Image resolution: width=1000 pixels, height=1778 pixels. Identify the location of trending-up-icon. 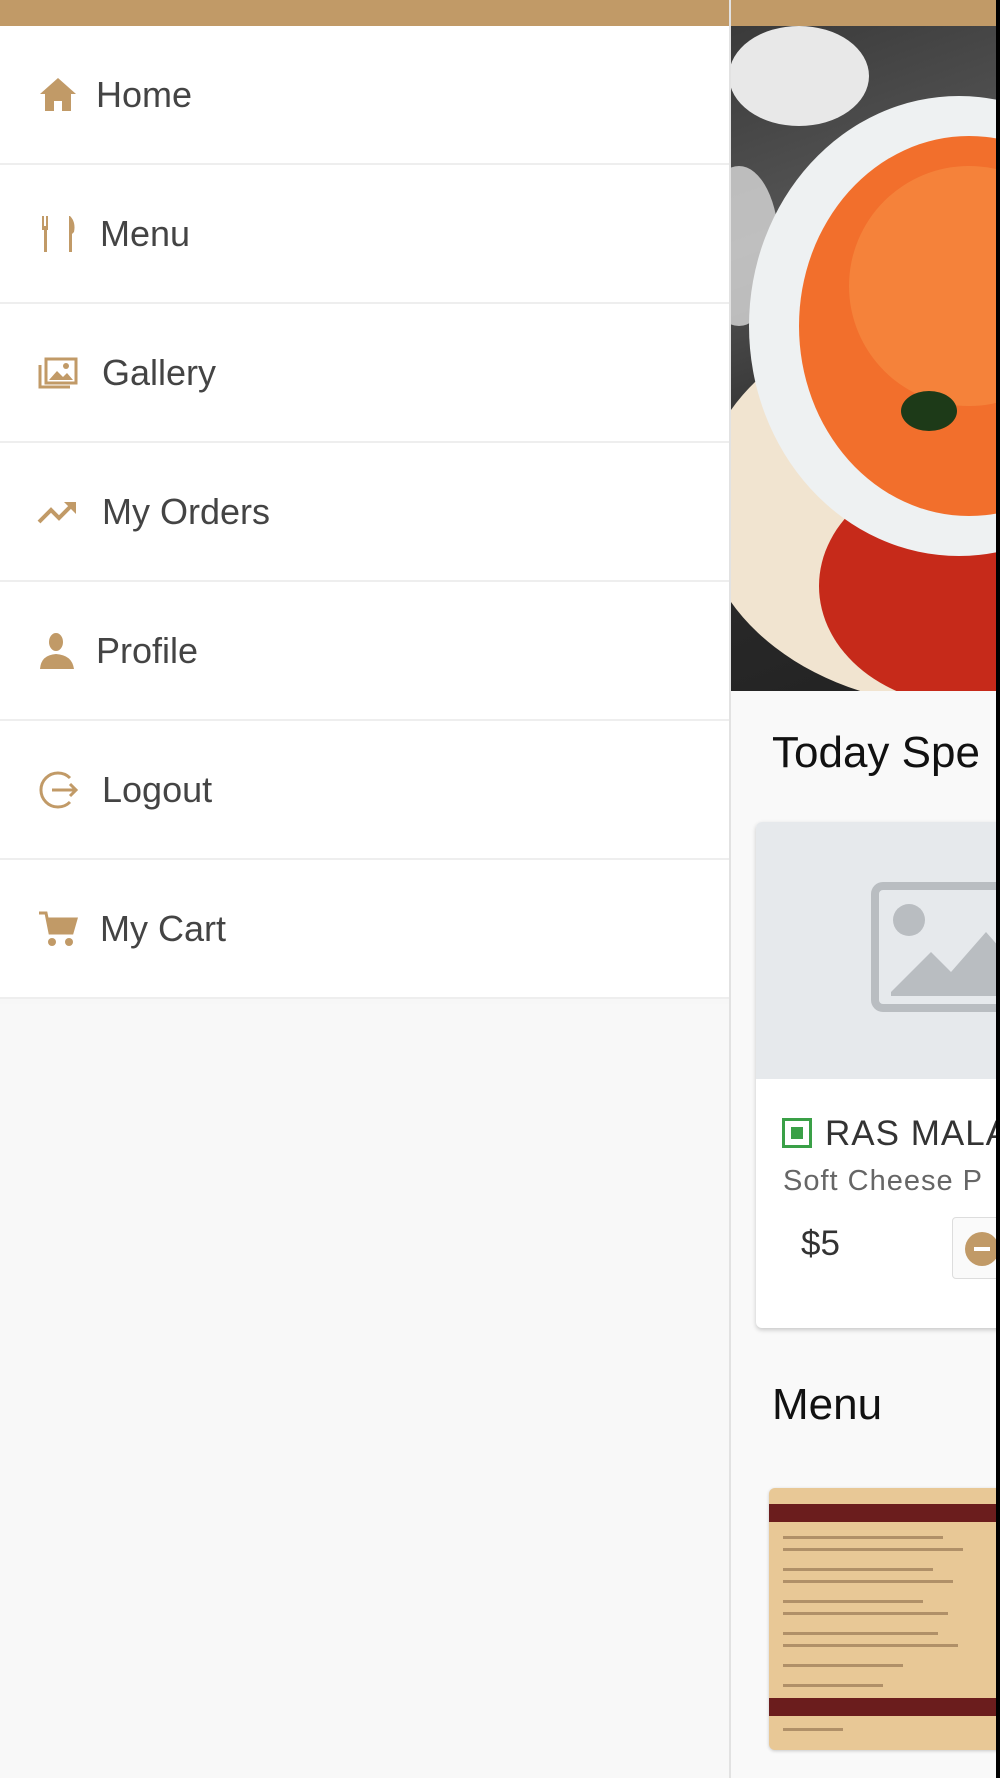
(58, 512).